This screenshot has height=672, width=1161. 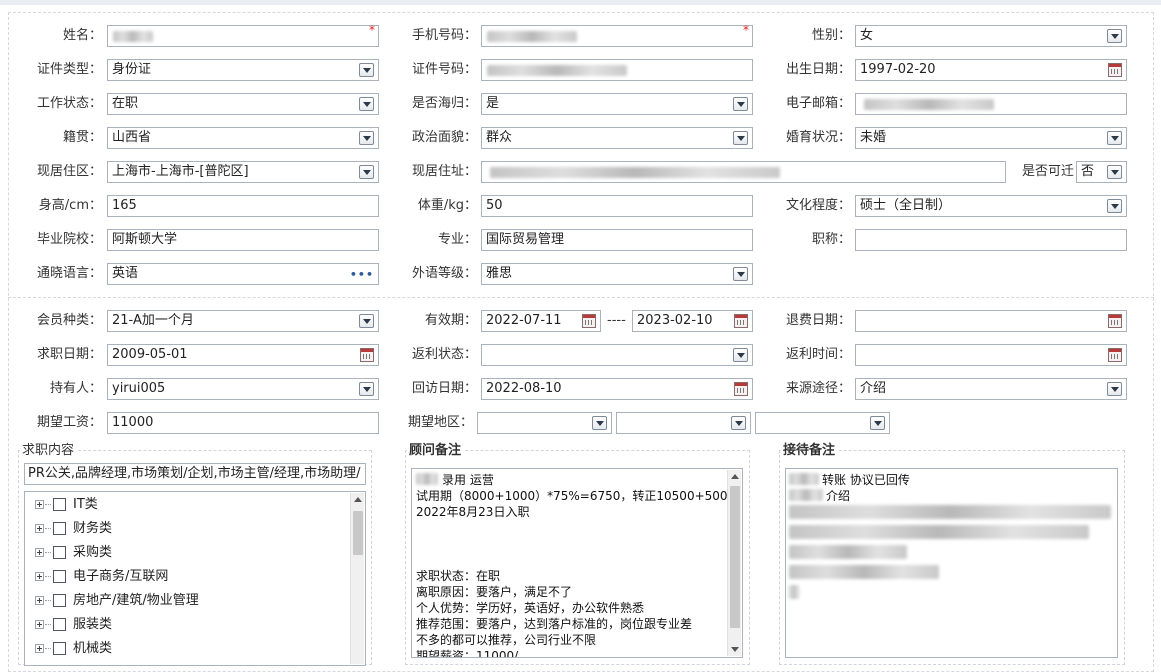 I want to click on address-input, so click(x=743, y=172).